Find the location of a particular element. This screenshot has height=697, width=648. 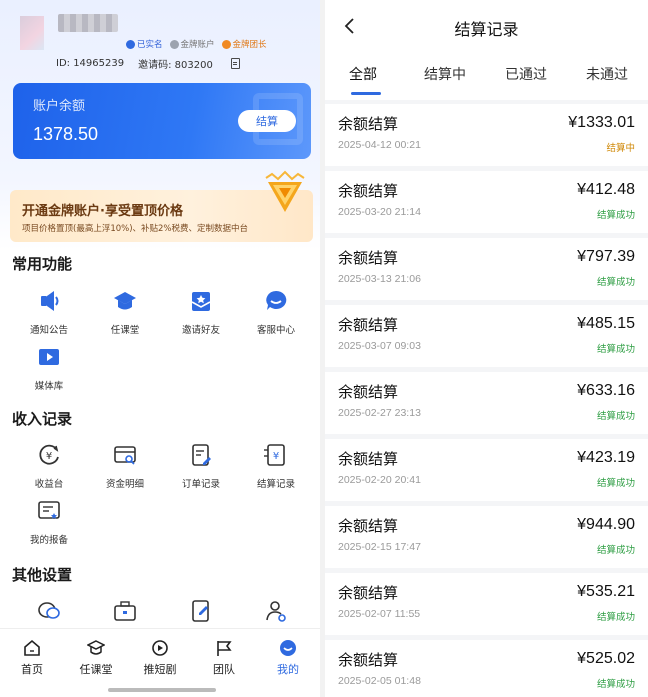

gold-account-label: 金牌账户 is located at coordinates (197, 45).